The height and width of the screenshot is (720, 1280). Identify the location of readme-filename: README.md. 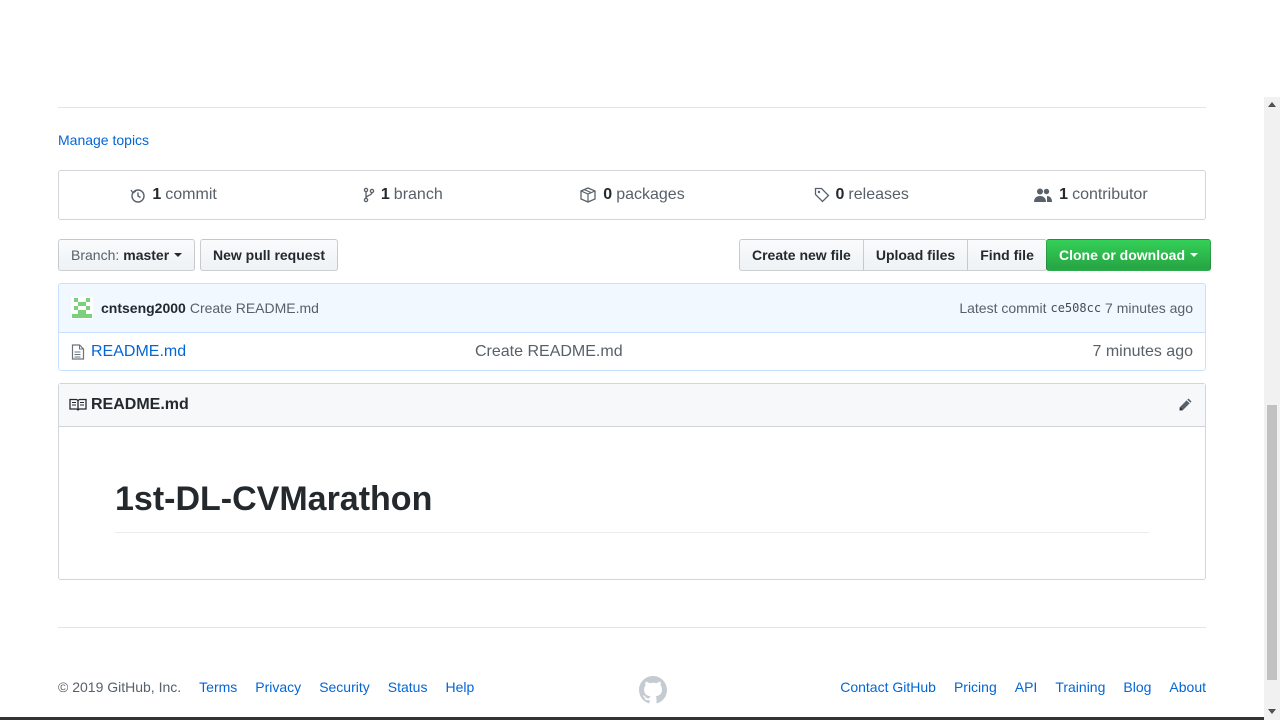
(140, 404).